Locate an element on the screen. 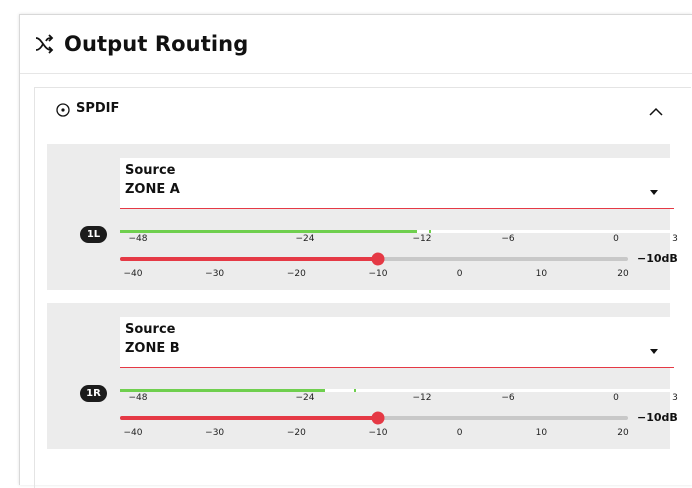 The width and height of the screenshot is (692, 488). spdif-panel-header: SPDIF is located at coordinates (363, 108).